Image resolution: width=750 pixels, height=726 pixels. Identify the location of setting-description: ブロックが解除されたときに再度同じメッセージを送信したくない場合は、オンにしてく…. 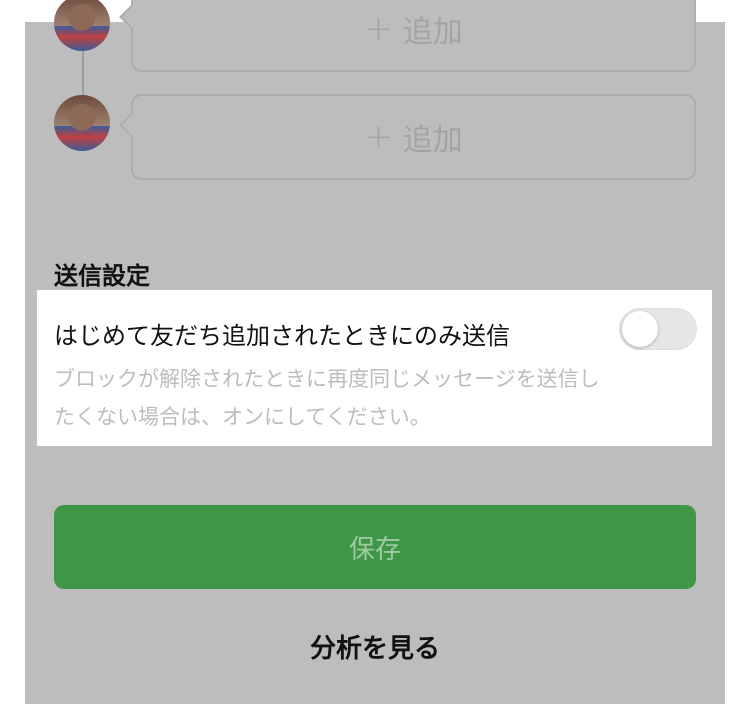
(327, 398).